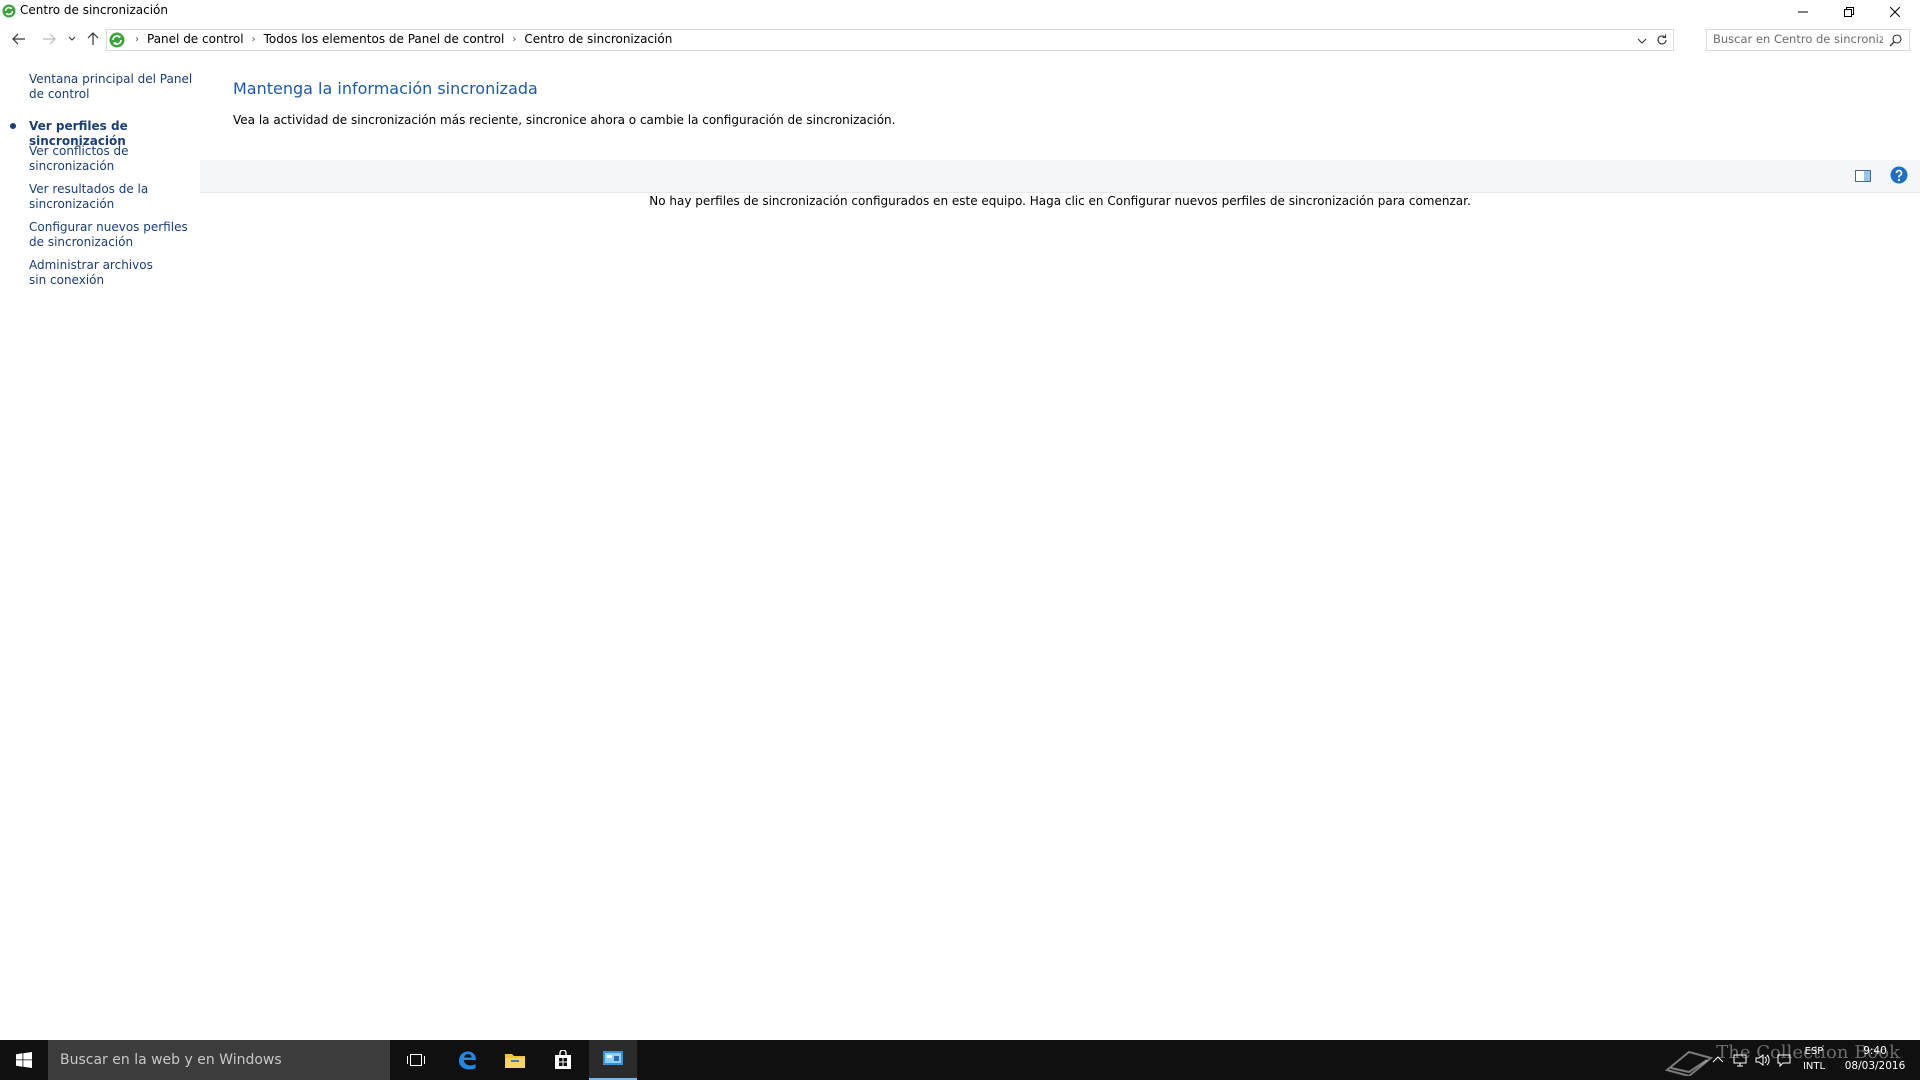 The width and height of the screenshot is (1920, 1080). I want to click on arrow-left-icon, so click(18, 39).